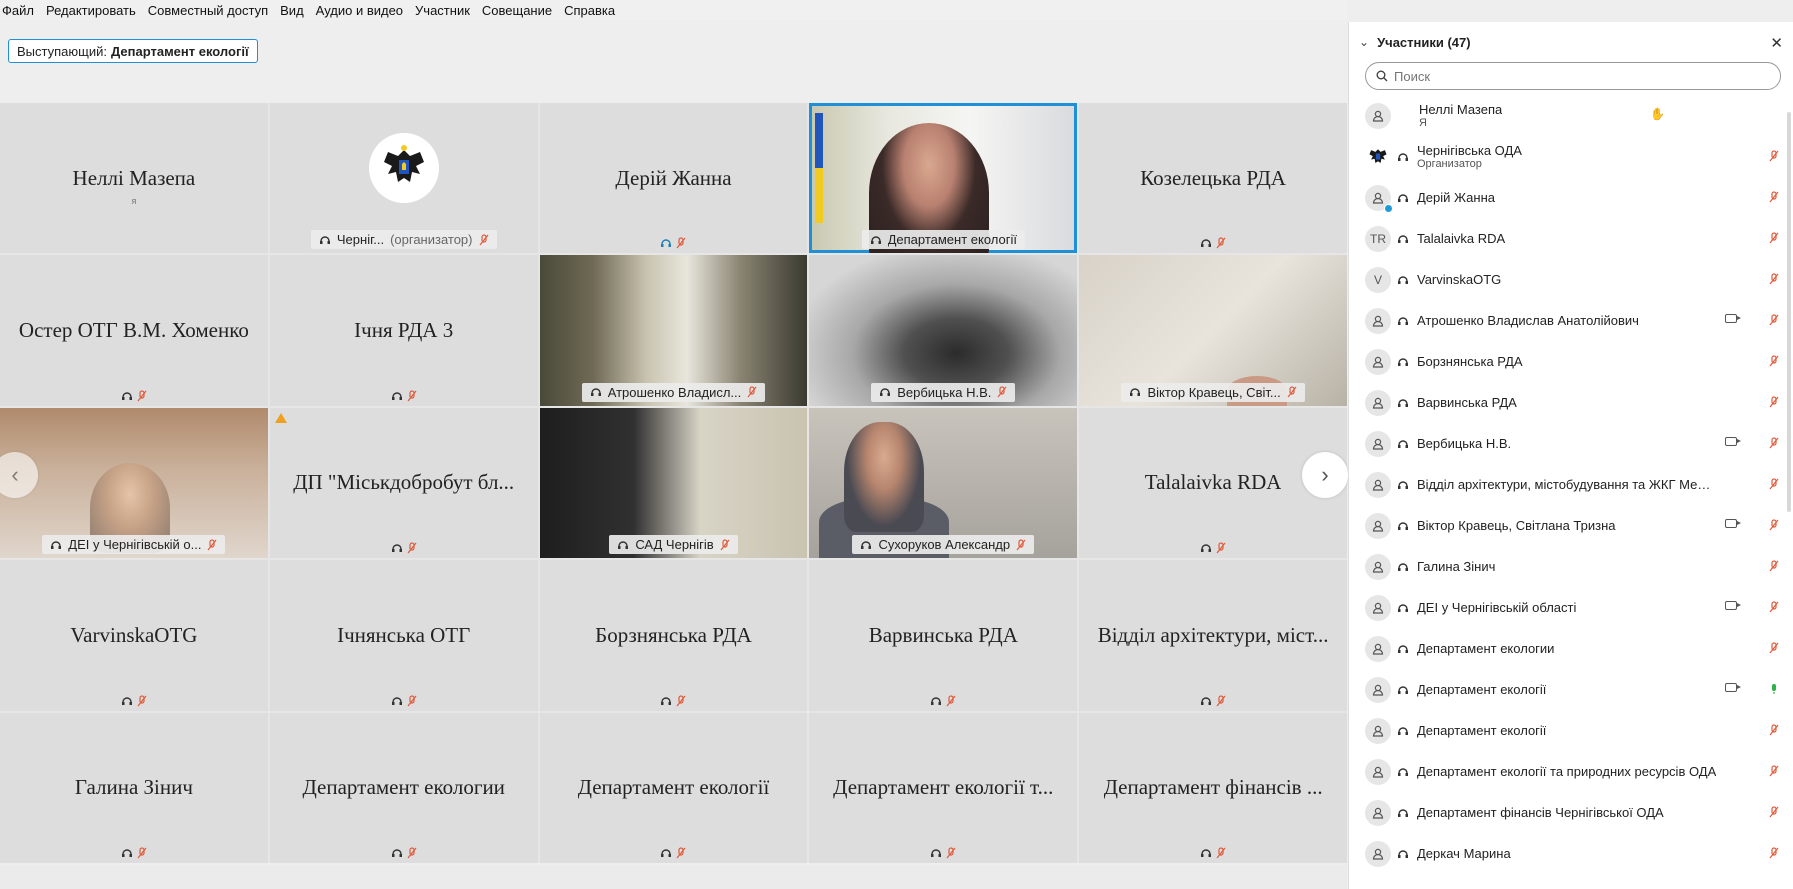 Image resolution: width=1793 pixels, height=889 pixels. Describe the element at coordinates (134, 635) in the screenshot. I see `video-tile: VarvinskaOTG` at that location.